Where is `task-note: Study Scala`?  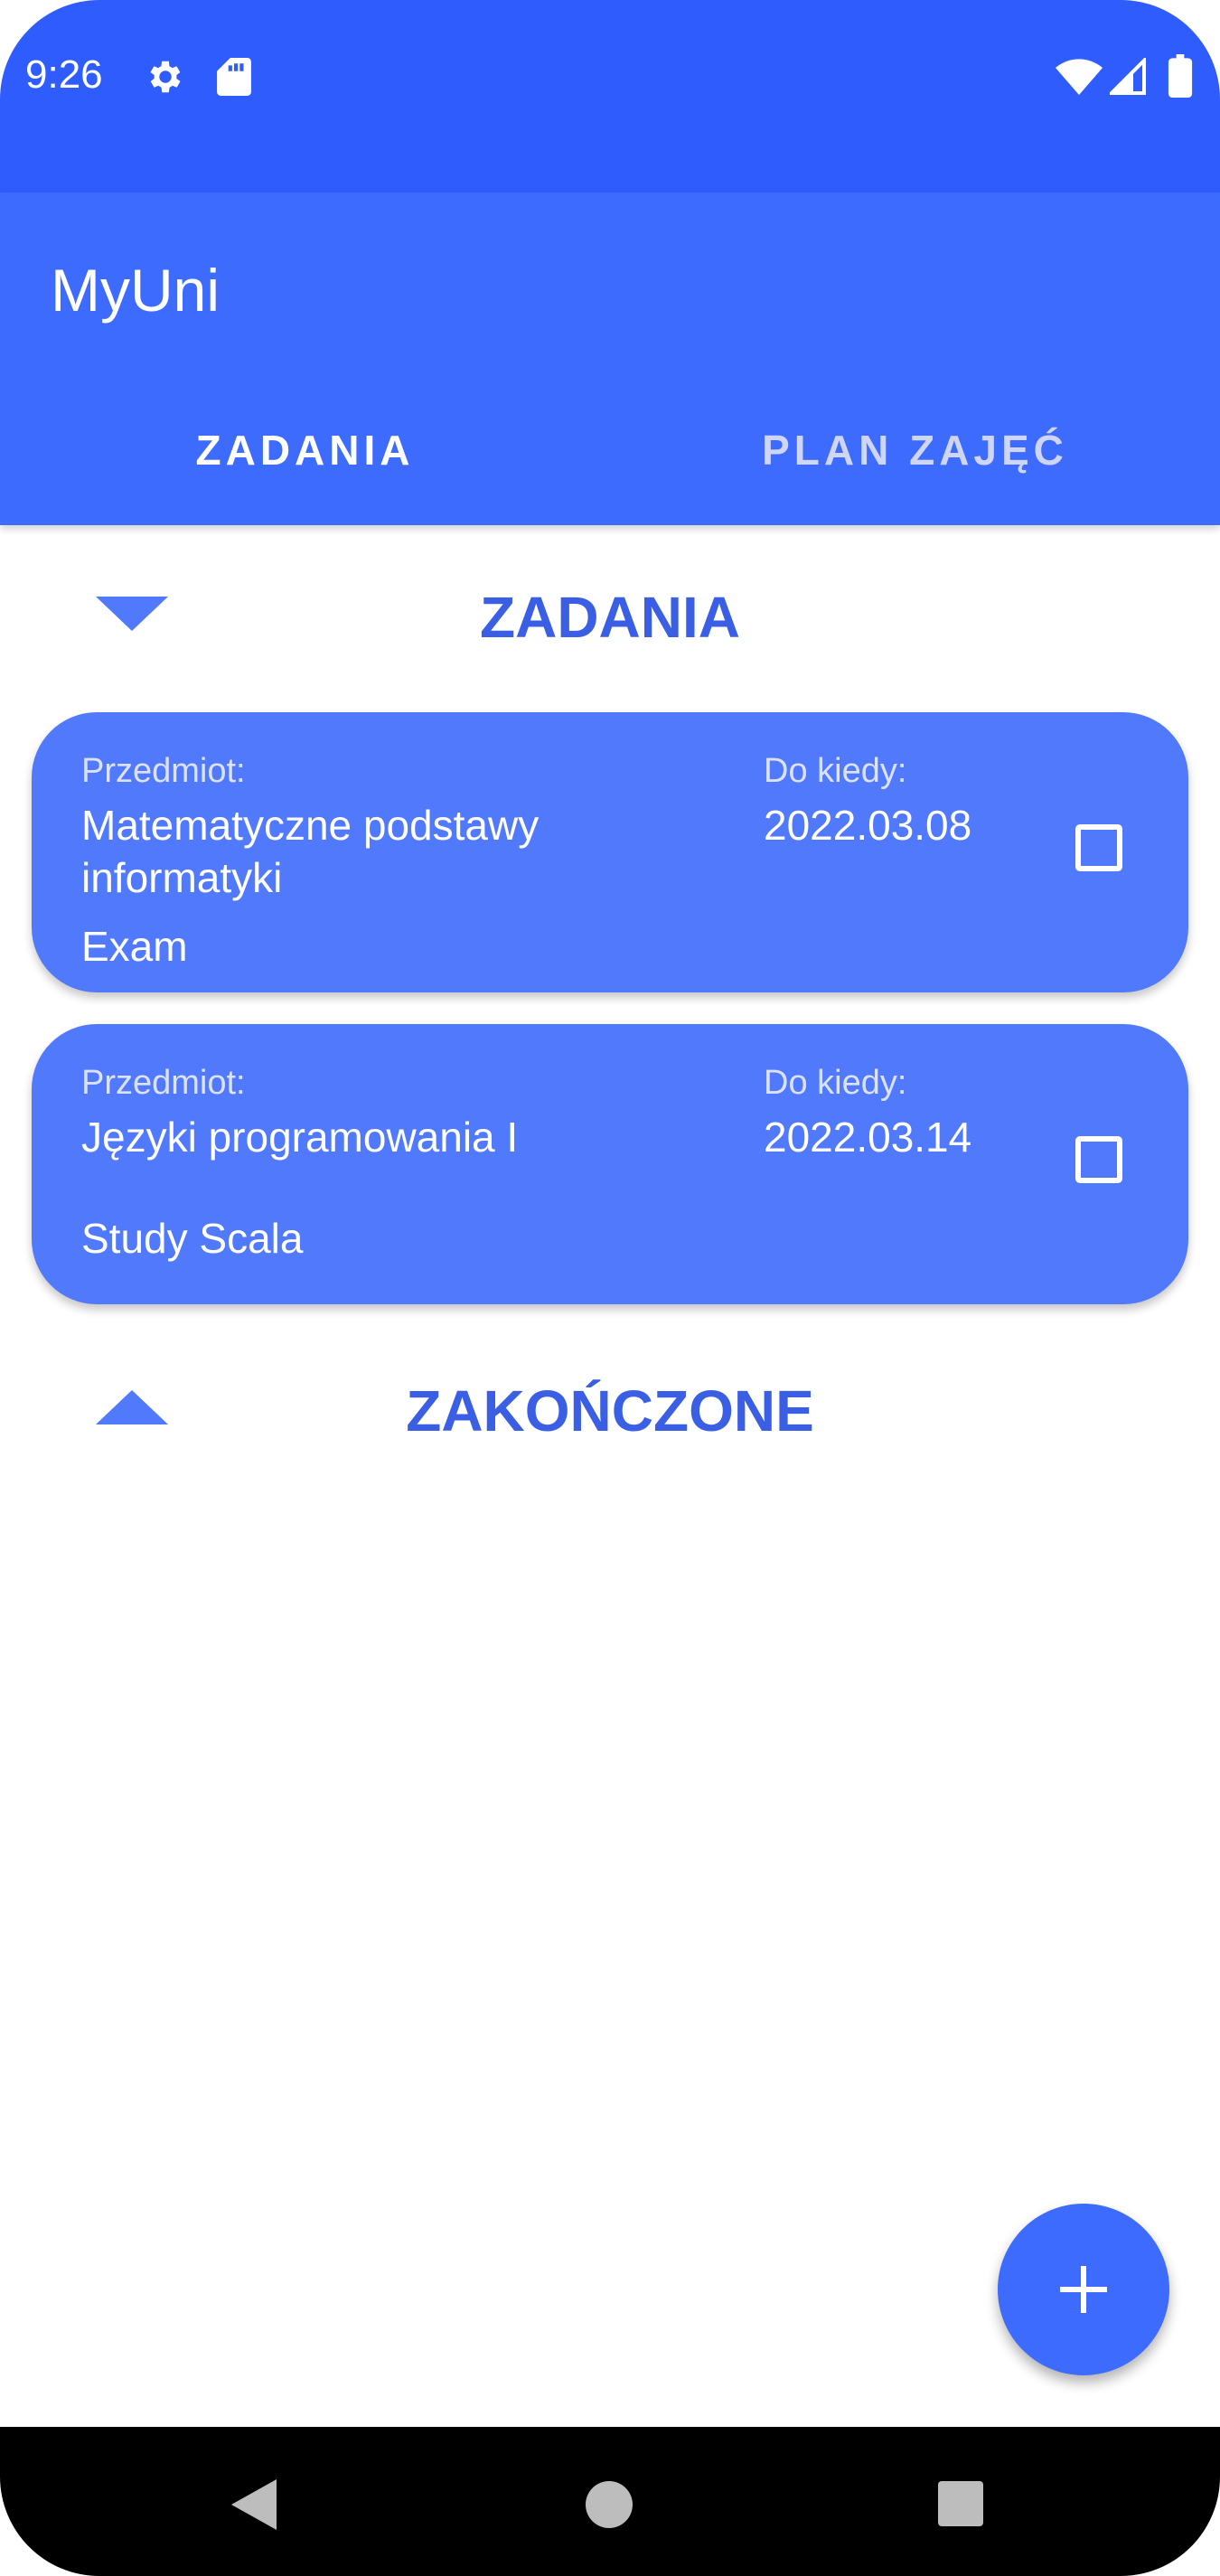
task-note: Study Scala is located at coordinates (192, 1239).